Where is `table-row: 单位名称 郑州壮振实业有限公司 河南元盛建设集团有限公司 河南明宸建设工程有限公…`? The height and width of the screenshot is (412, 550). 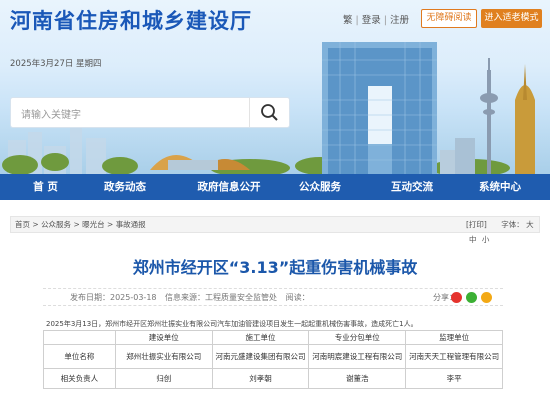 table-row: 单位名称 郑州壮振实业有限公司 河南元盛建设集团有限公司 河南明宸建设工程有限公… is located at coordinates (273, 356).